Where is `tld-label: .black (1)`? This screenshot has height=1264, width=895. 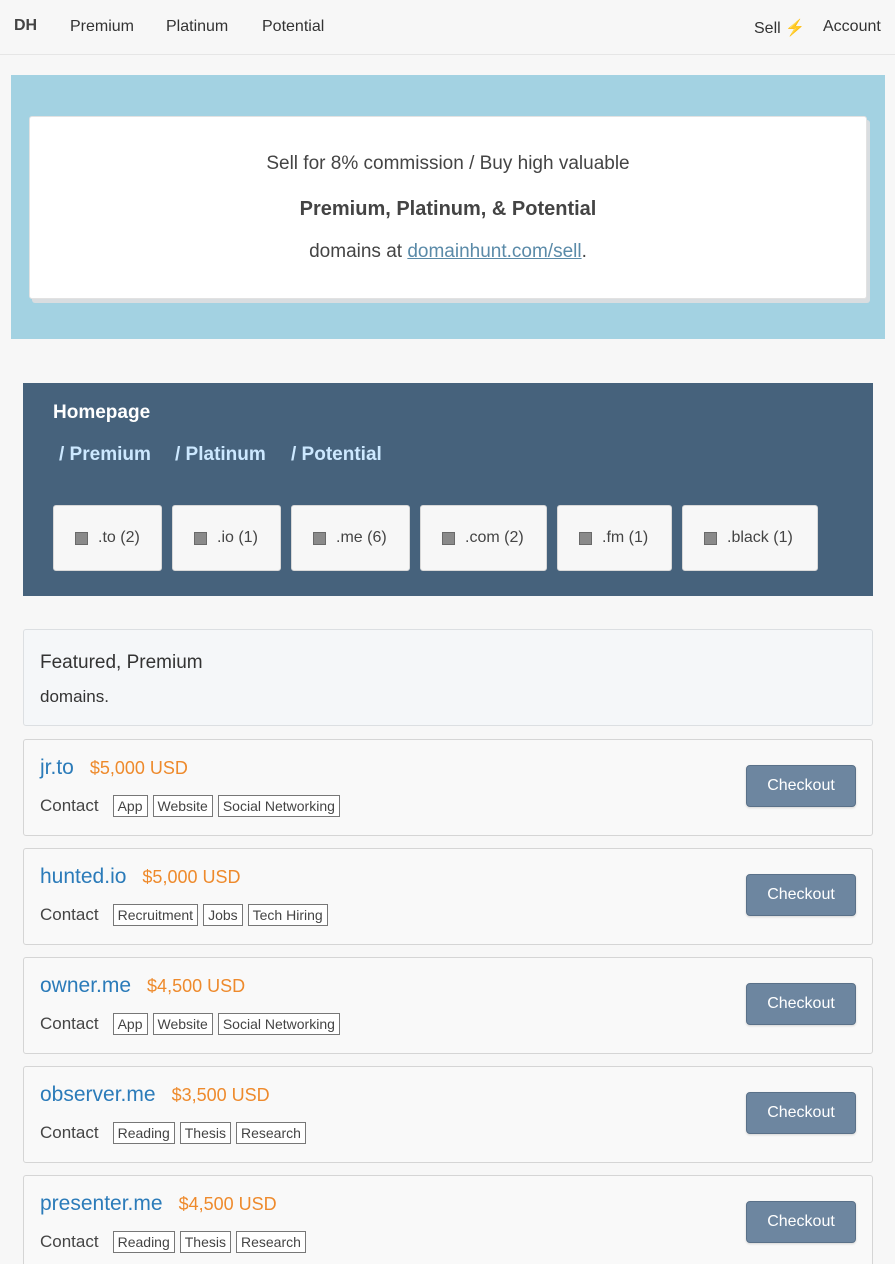 tld-label: .black (1) is located at coordinates (760, 537).